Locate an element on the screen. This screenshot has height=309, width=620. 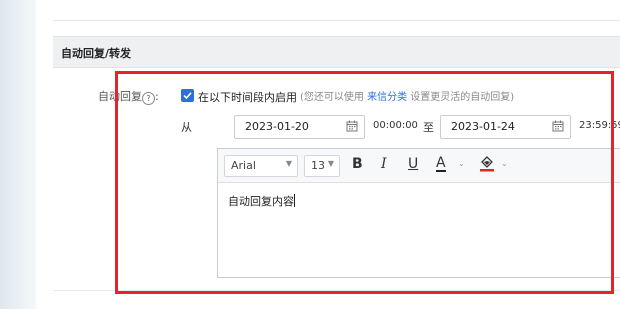
font-family-value: Arial is located at coordinates (243, 165).